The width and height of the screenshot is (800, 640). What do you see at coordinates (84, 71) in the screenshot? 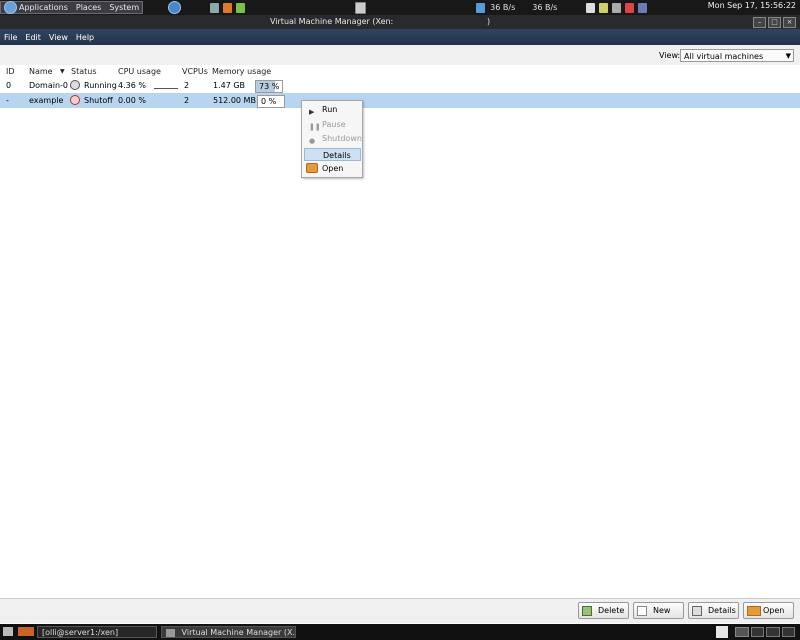
I see `column-header-status: Status` at bounding box center [84, 71].